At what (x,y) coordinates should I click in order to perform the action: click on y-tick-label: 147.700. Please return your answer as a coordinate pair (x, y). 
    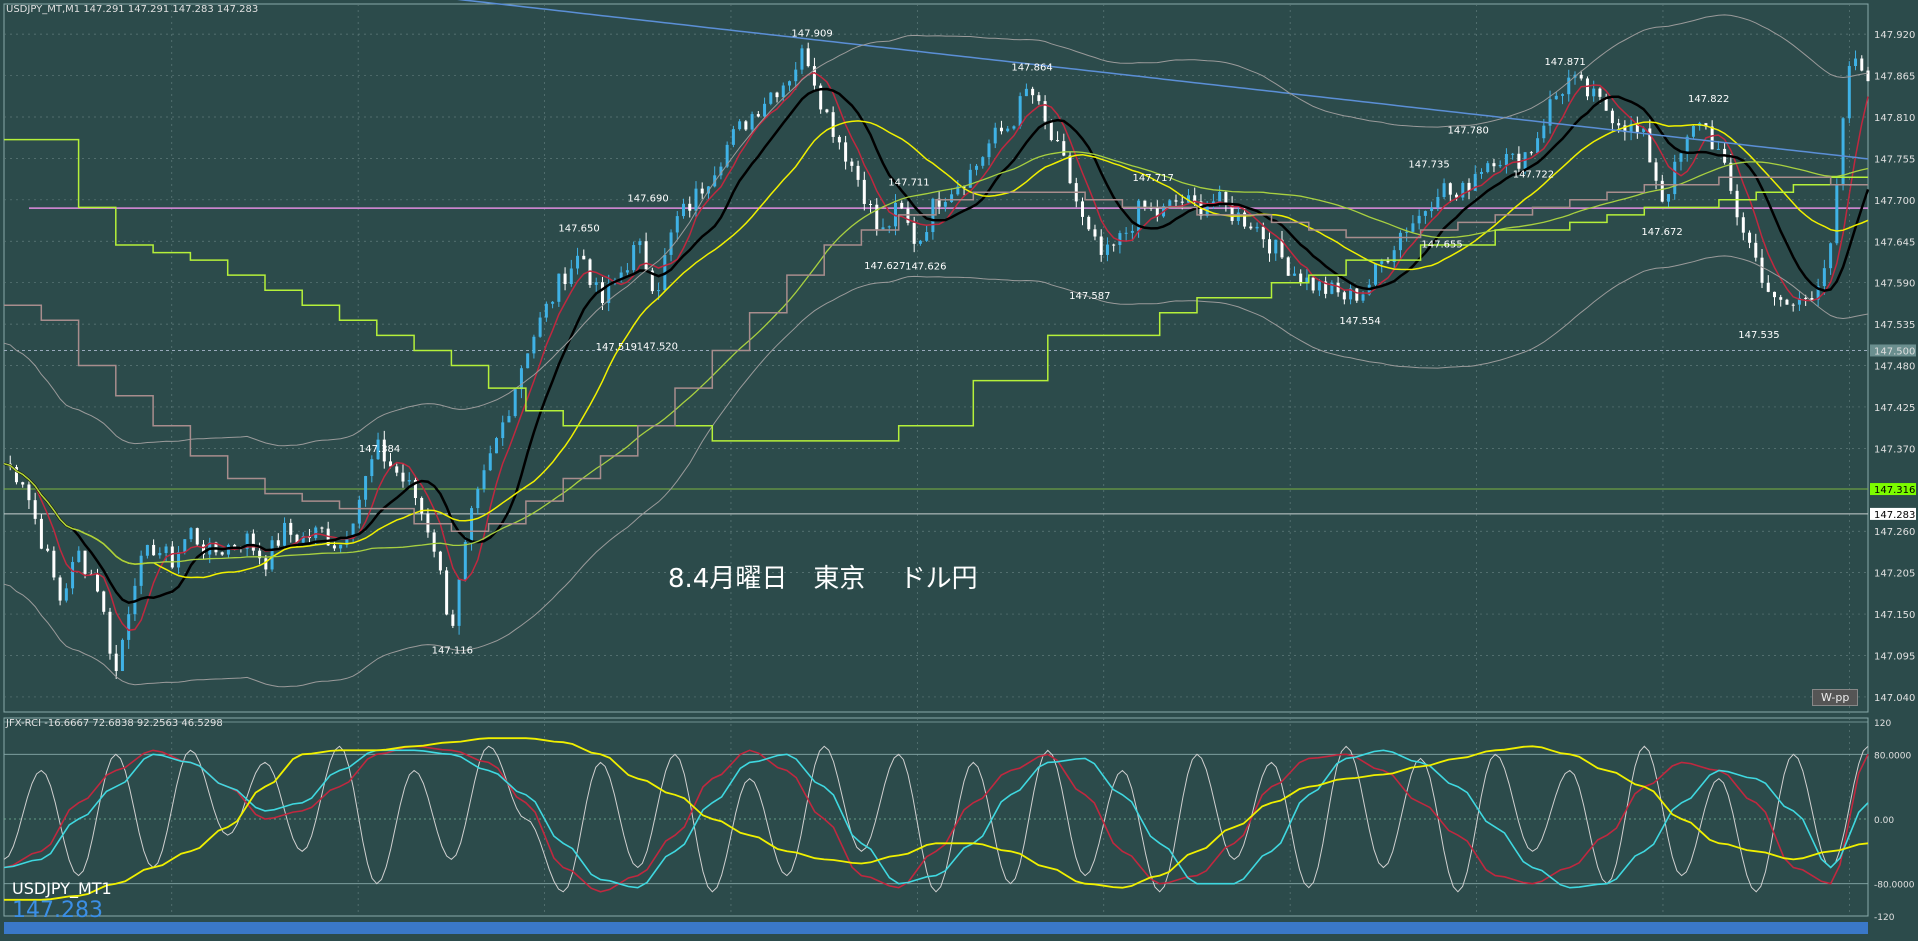
    Looking at the image, I should click on (1894, 201).